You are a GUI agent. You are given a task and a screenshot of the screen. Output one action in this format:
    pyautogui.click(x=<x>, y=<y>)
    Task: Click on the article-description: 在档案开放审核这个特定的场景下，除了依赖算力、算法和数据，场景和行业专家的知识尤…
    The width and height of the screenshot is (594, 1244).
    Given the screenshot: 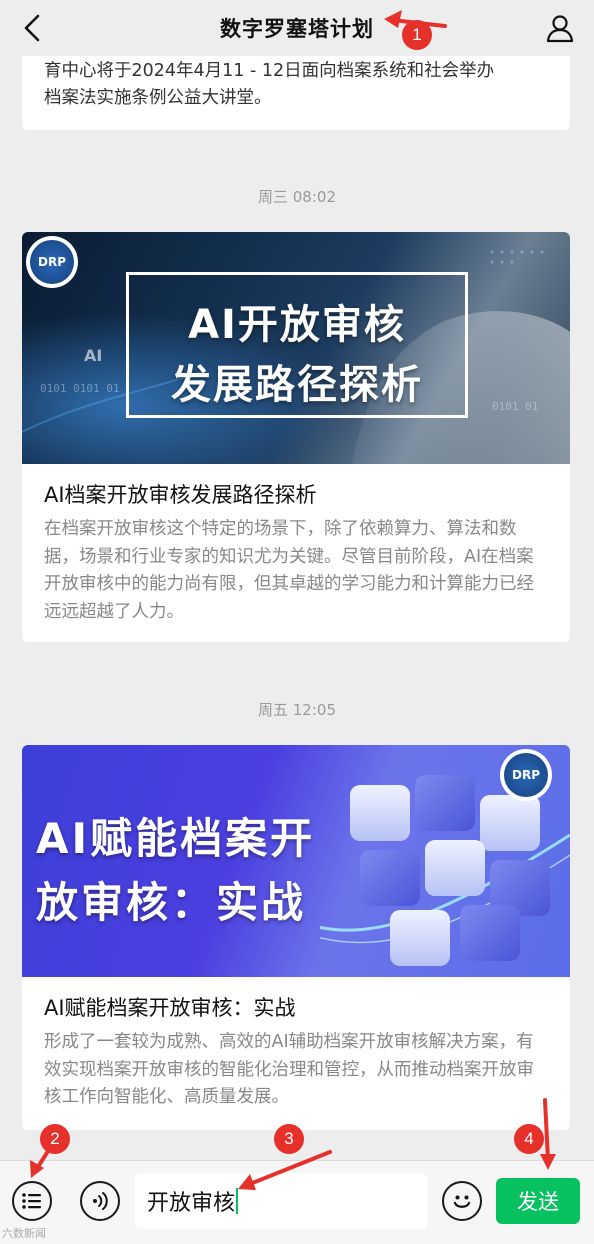 What is the action you would take?
    pyautogui.click(x=289, y=570)
    